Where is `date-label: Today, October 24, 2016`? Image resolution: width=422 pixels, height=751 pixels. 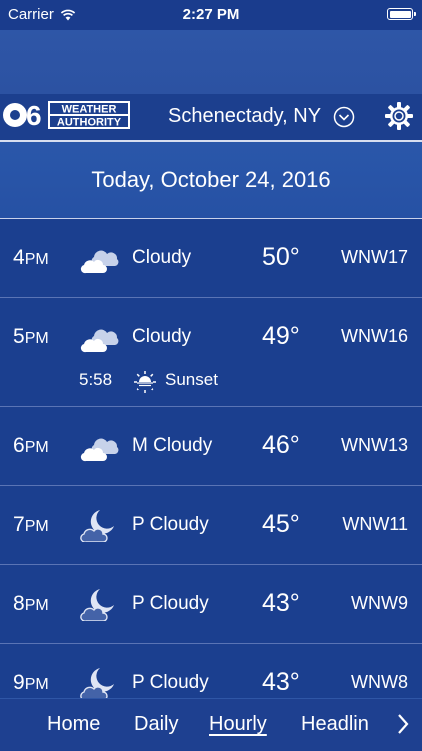 date-label: Today, October 24, 2016 is located at coordinates (211, 179).